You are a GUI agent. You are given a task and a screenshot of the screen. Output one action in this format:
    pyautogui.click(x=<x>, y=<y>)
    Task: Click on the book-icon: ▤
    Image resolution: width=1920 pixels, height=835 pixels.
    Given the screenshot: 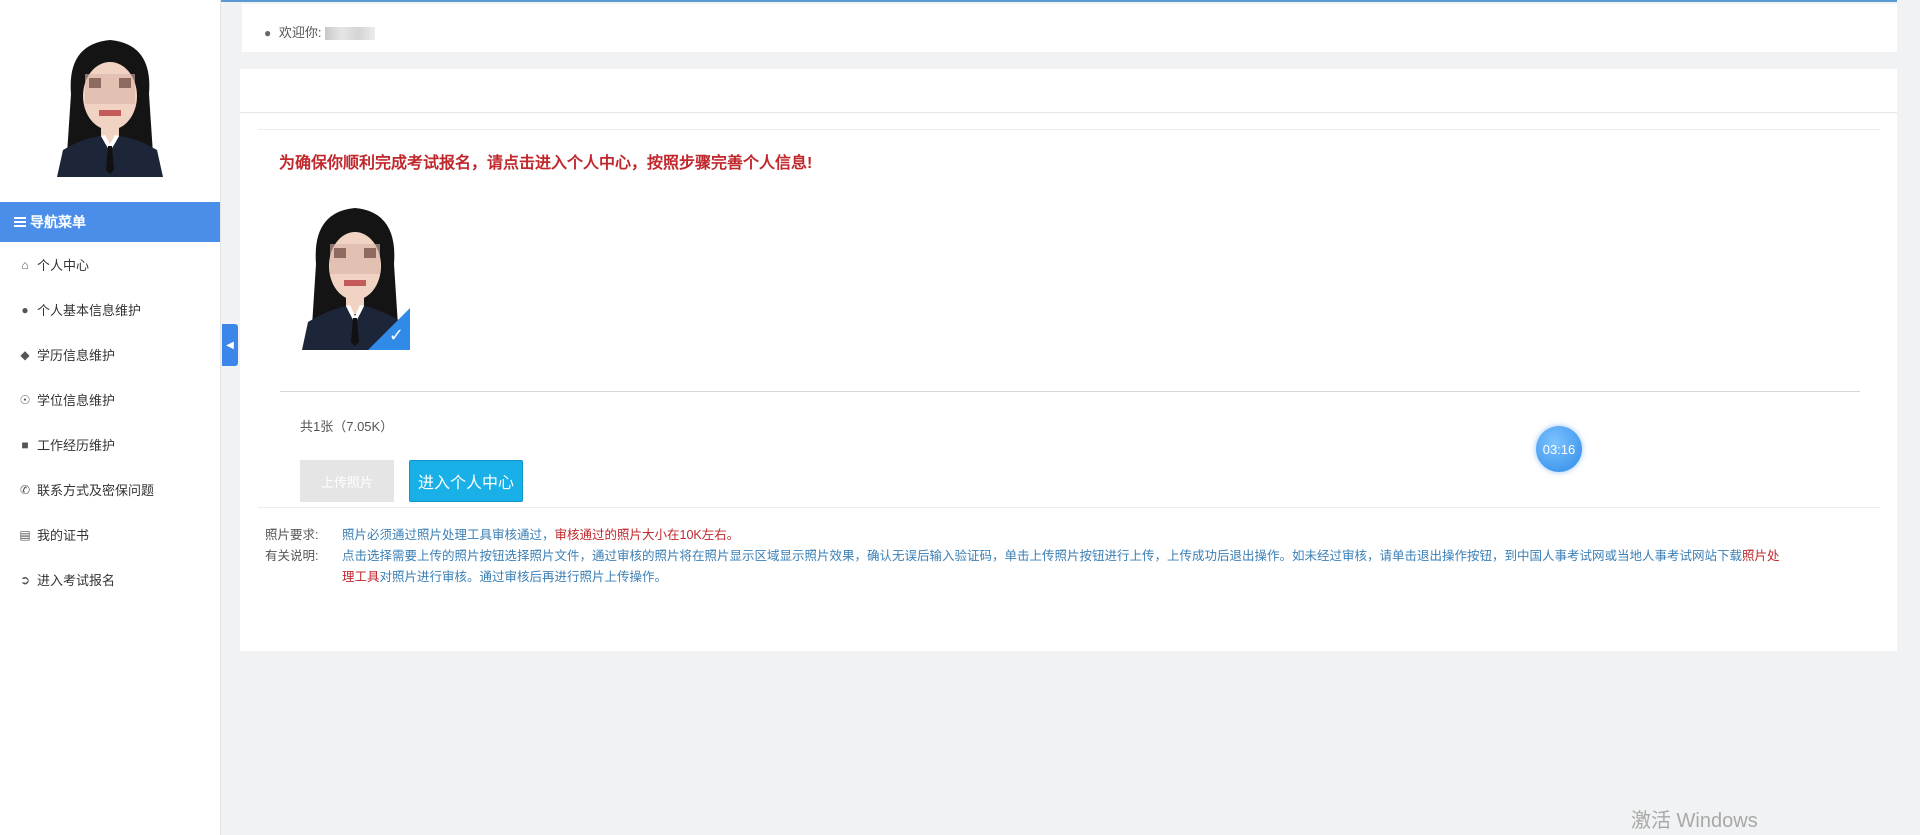 What is the action you would take?
    pyautogui.click(x=25, y=534)
    